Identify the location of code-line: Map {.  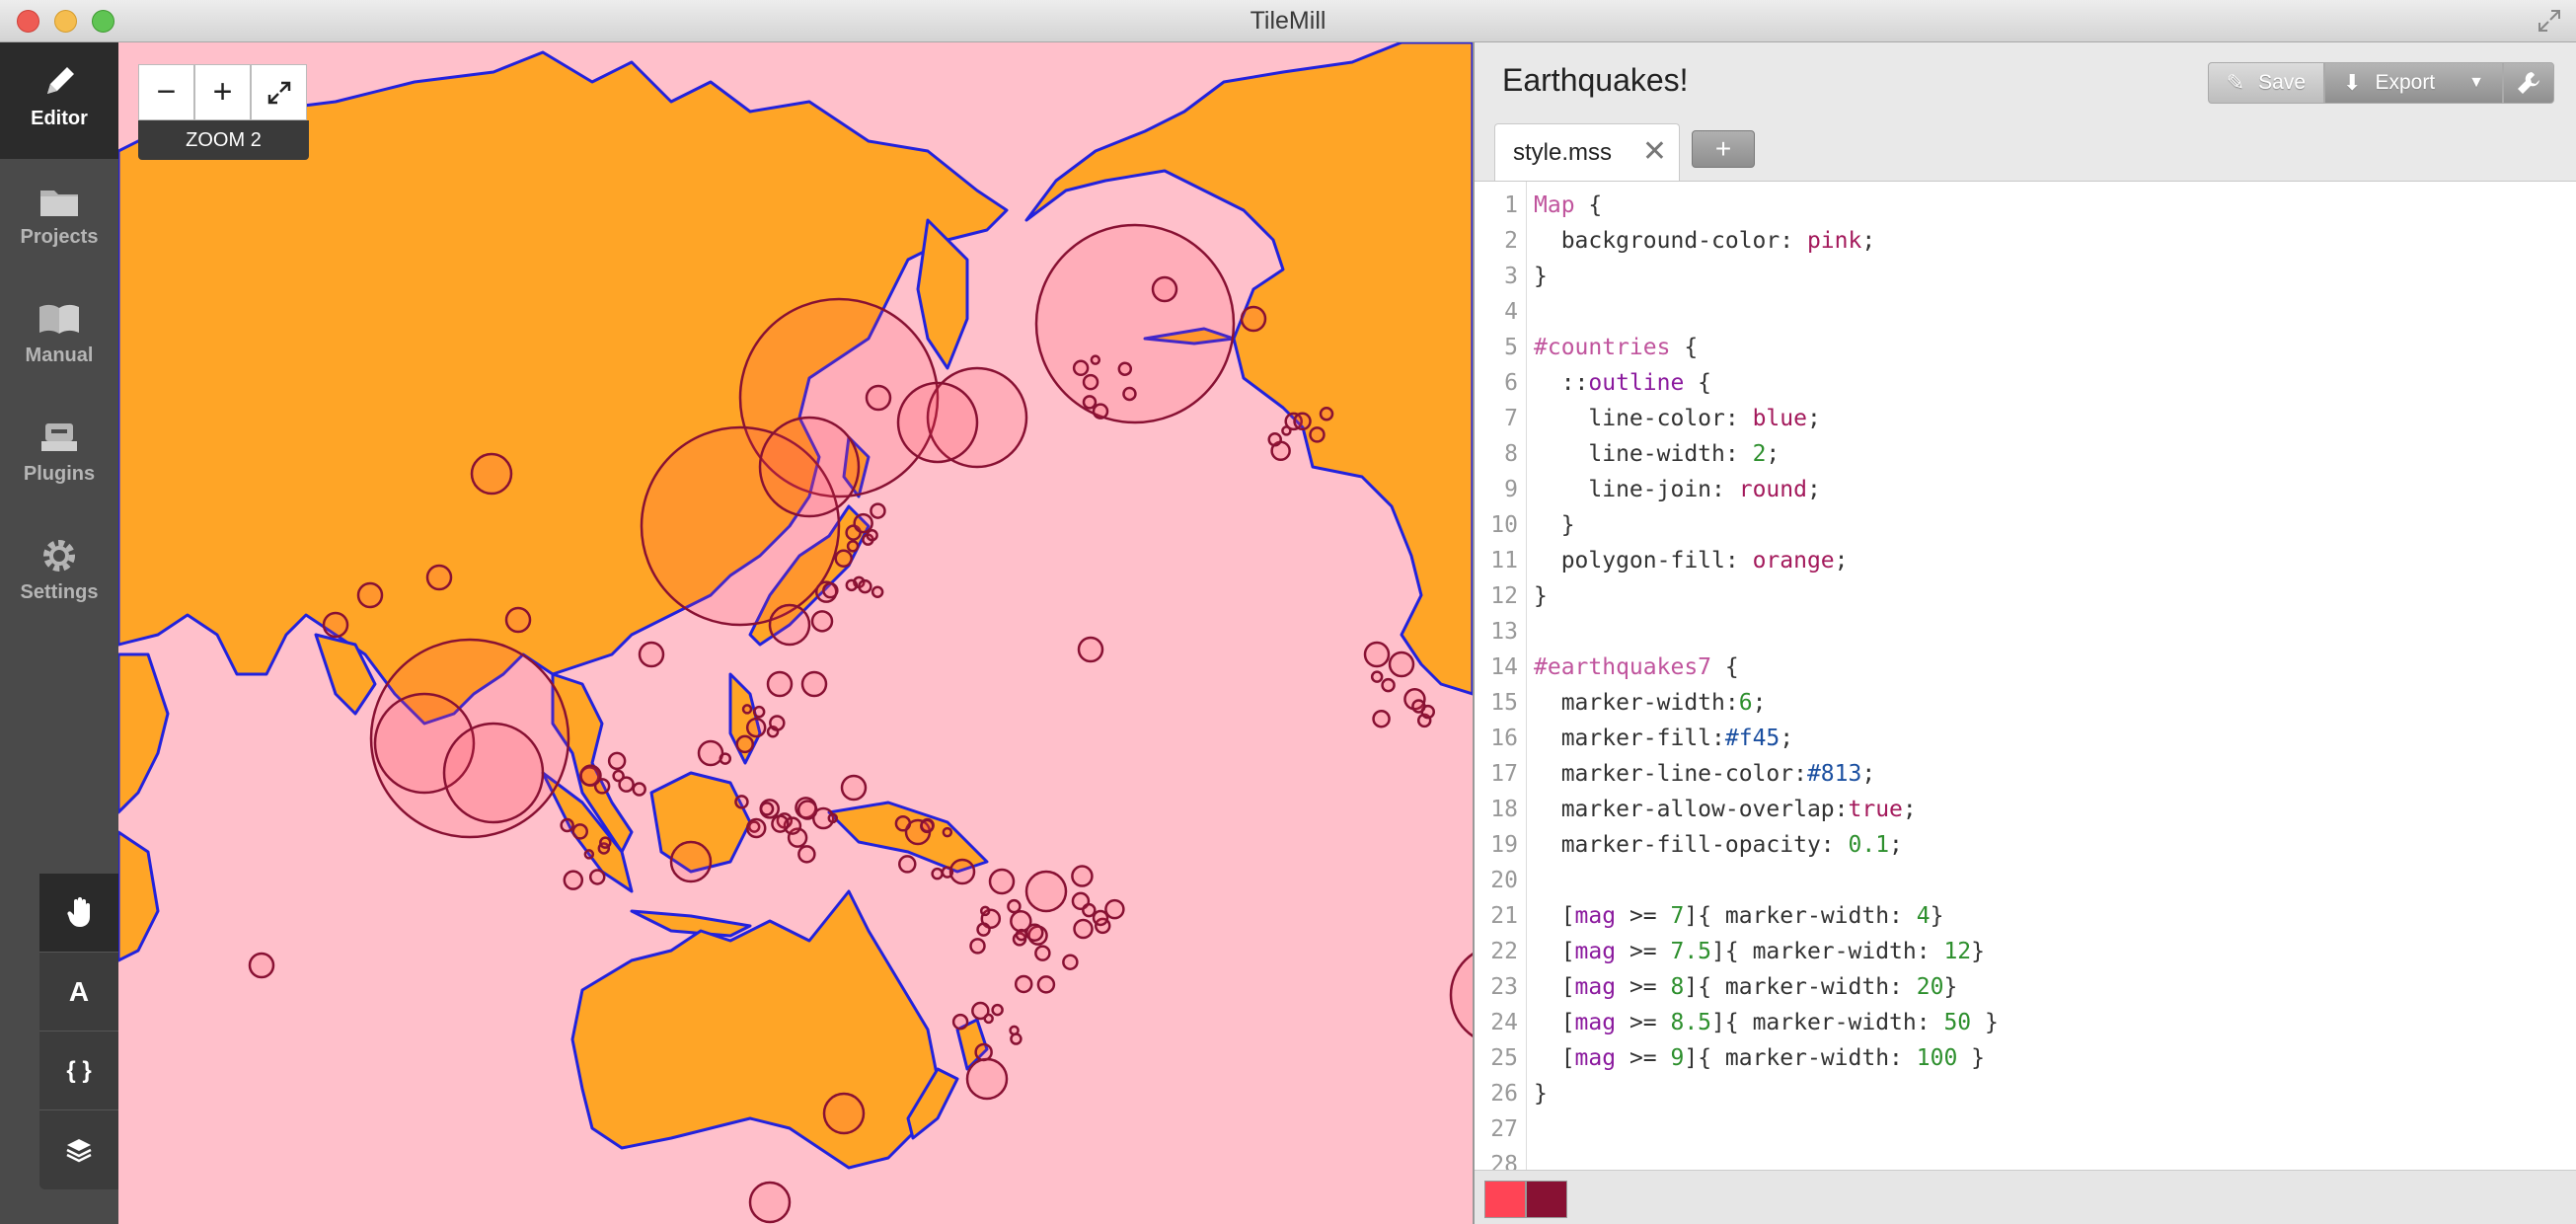
(1568, 205).